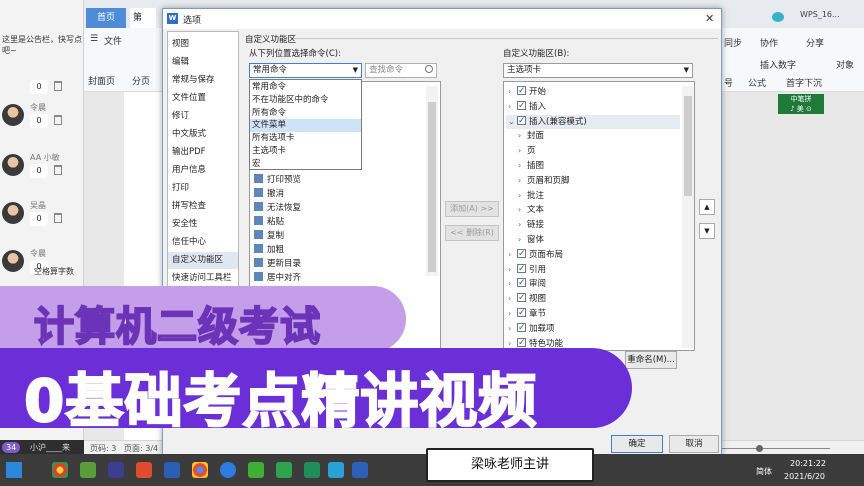  Describe the element at coordinates (200, 470) in the screenshot. I see `chrome-icon` at that location.